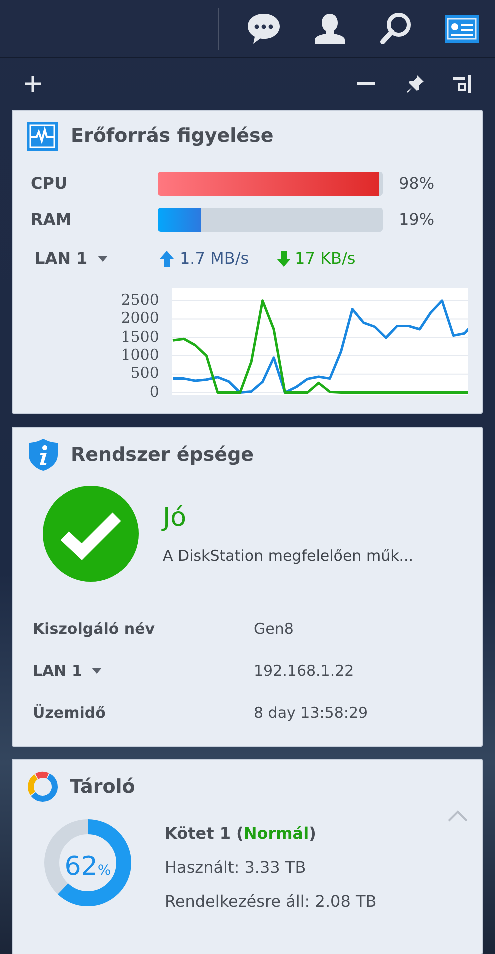 This screenshot has width=495, height=954. Describe the element at coordinates (43, 455) in the screenshot. I see `info-shield-icon` at that location.